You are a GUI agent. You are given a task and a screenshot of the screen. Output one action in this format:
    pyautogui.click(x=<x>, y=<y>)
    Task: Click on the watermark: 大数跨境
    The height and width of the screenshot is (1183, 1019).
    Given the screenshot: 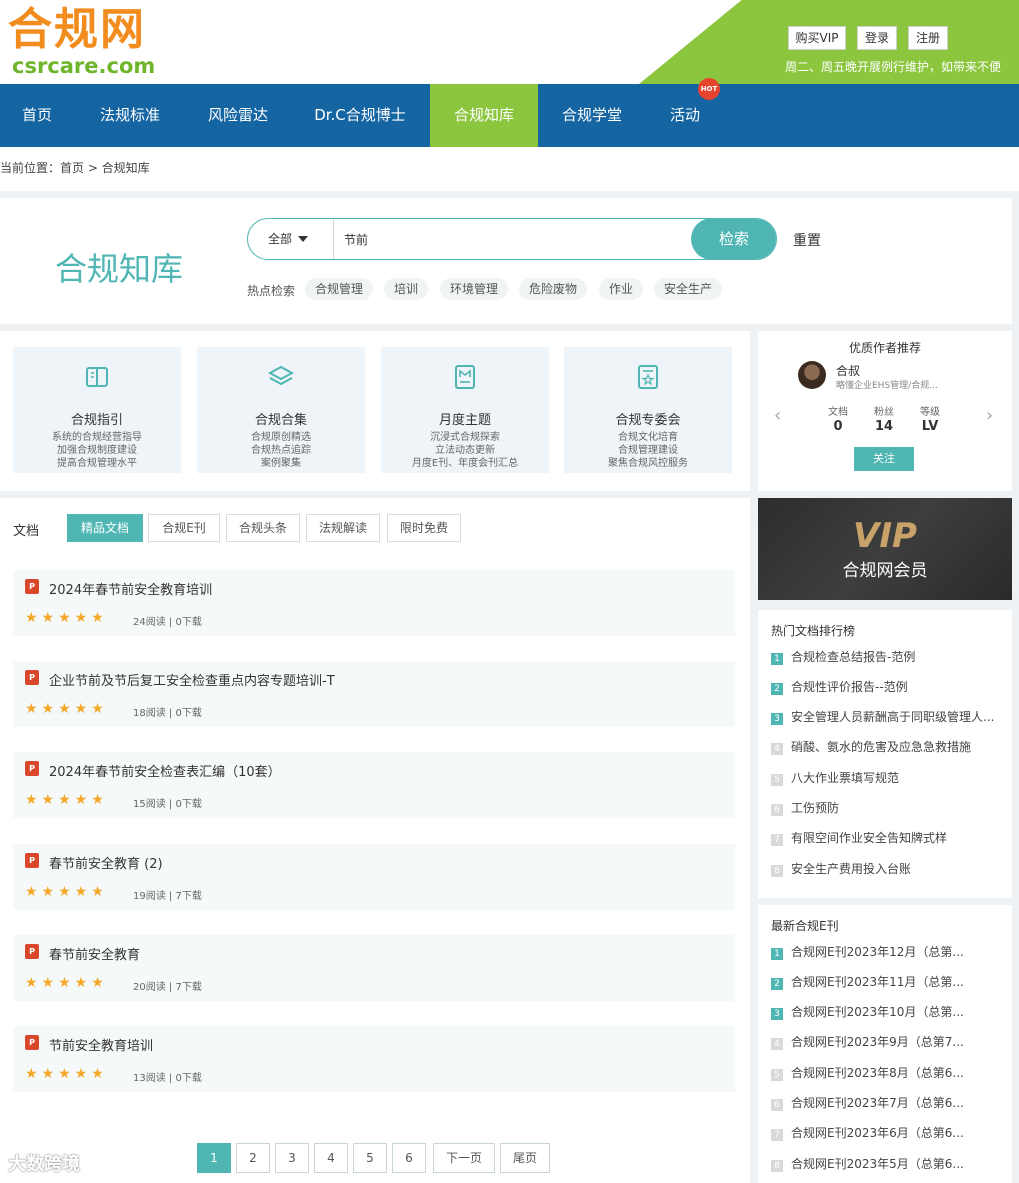 What is the action you would take?
    pyautogui.click(x=44, y=1164)
    